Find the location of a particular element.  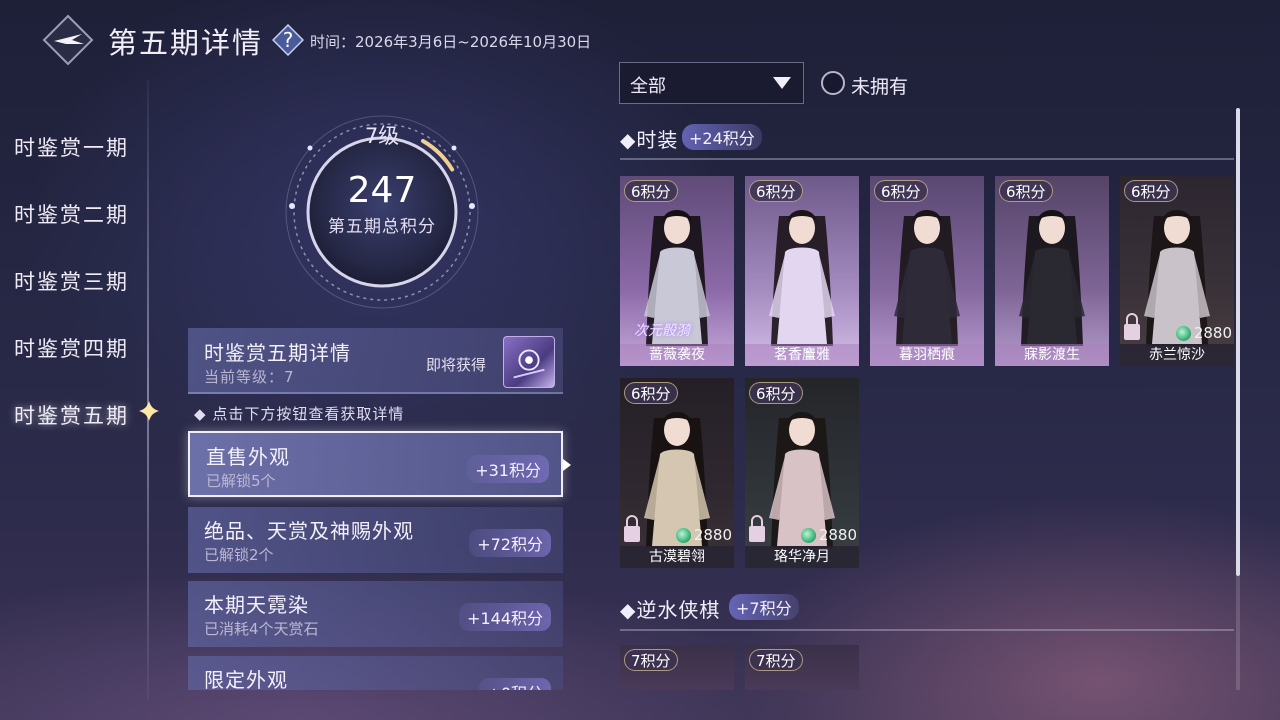

category-title: 本期天霓染 is located at coordinates (256, 605).